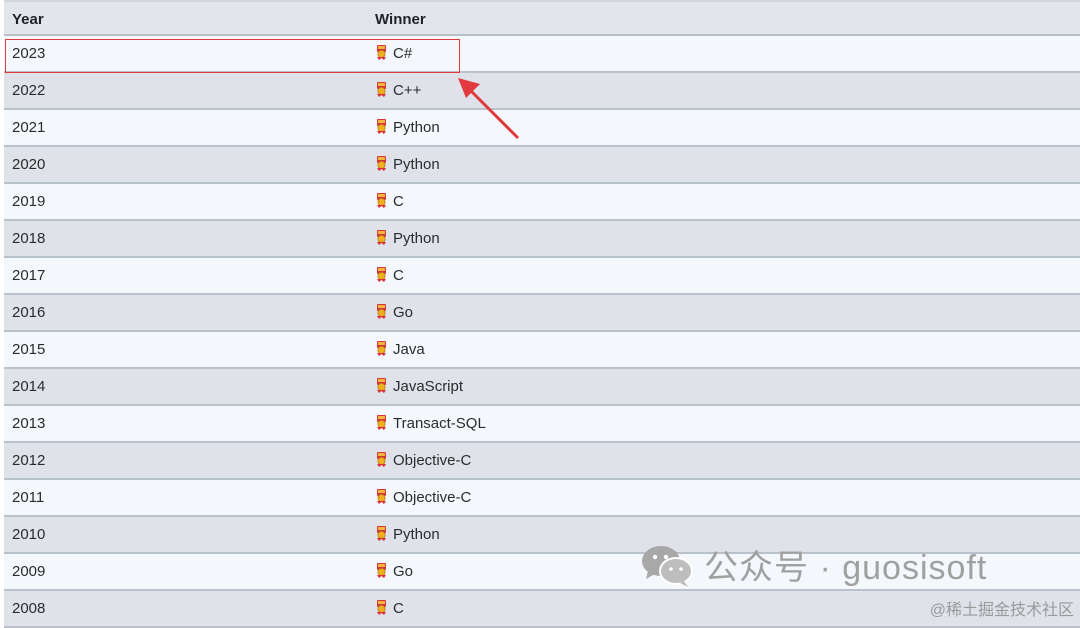  What do you see at coordinates (29, 386) in the screenshot?
I see `year-cell: 2014` at bounding box center [29, 386].